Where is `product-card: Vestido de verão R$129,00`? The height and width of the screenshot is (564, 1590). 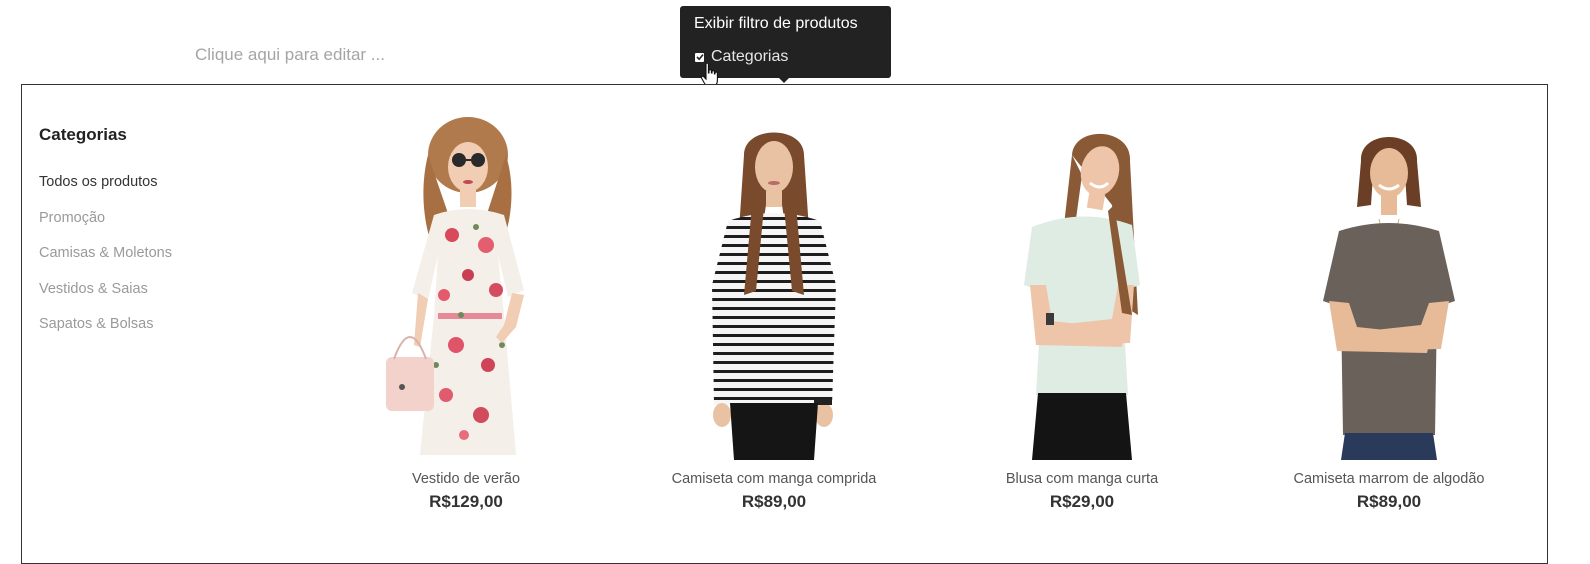 product-card: Vestido de verão R$129,00 is located at coordinates (466, 313).